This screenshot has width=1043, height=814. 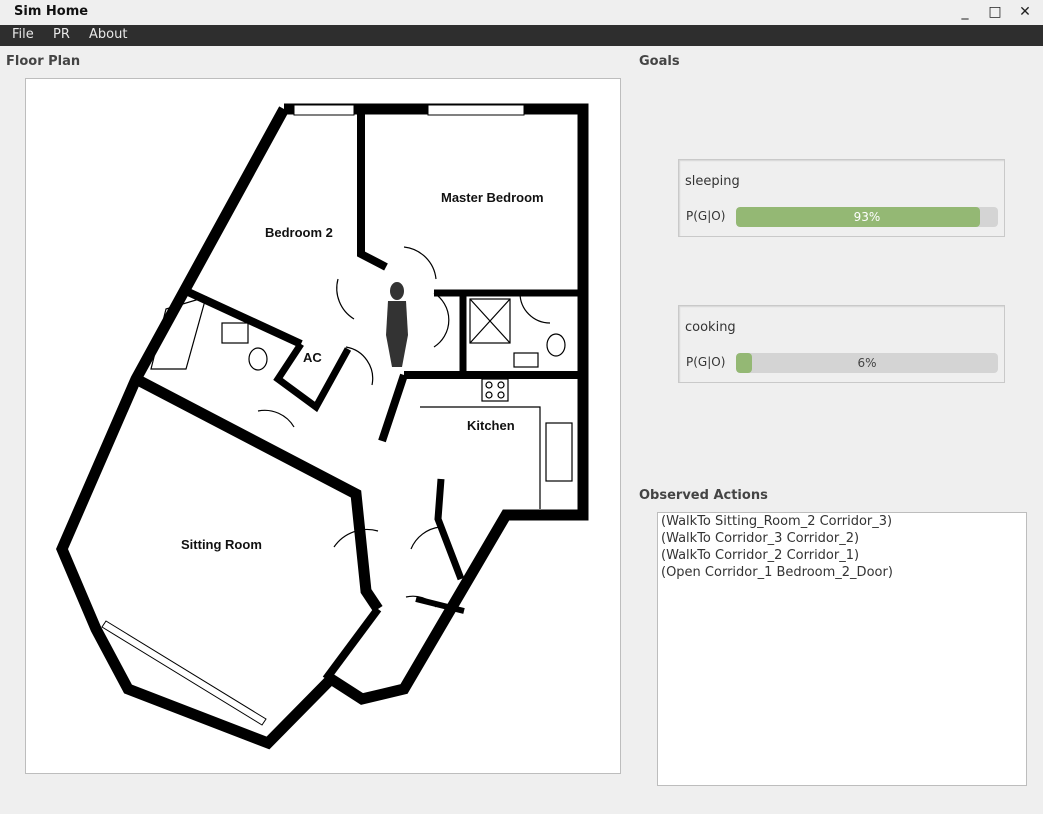 What do you see at coordinates (312, 357) in the screenshot?
I see `room-ac: AC` at bounding box center [312, 357].